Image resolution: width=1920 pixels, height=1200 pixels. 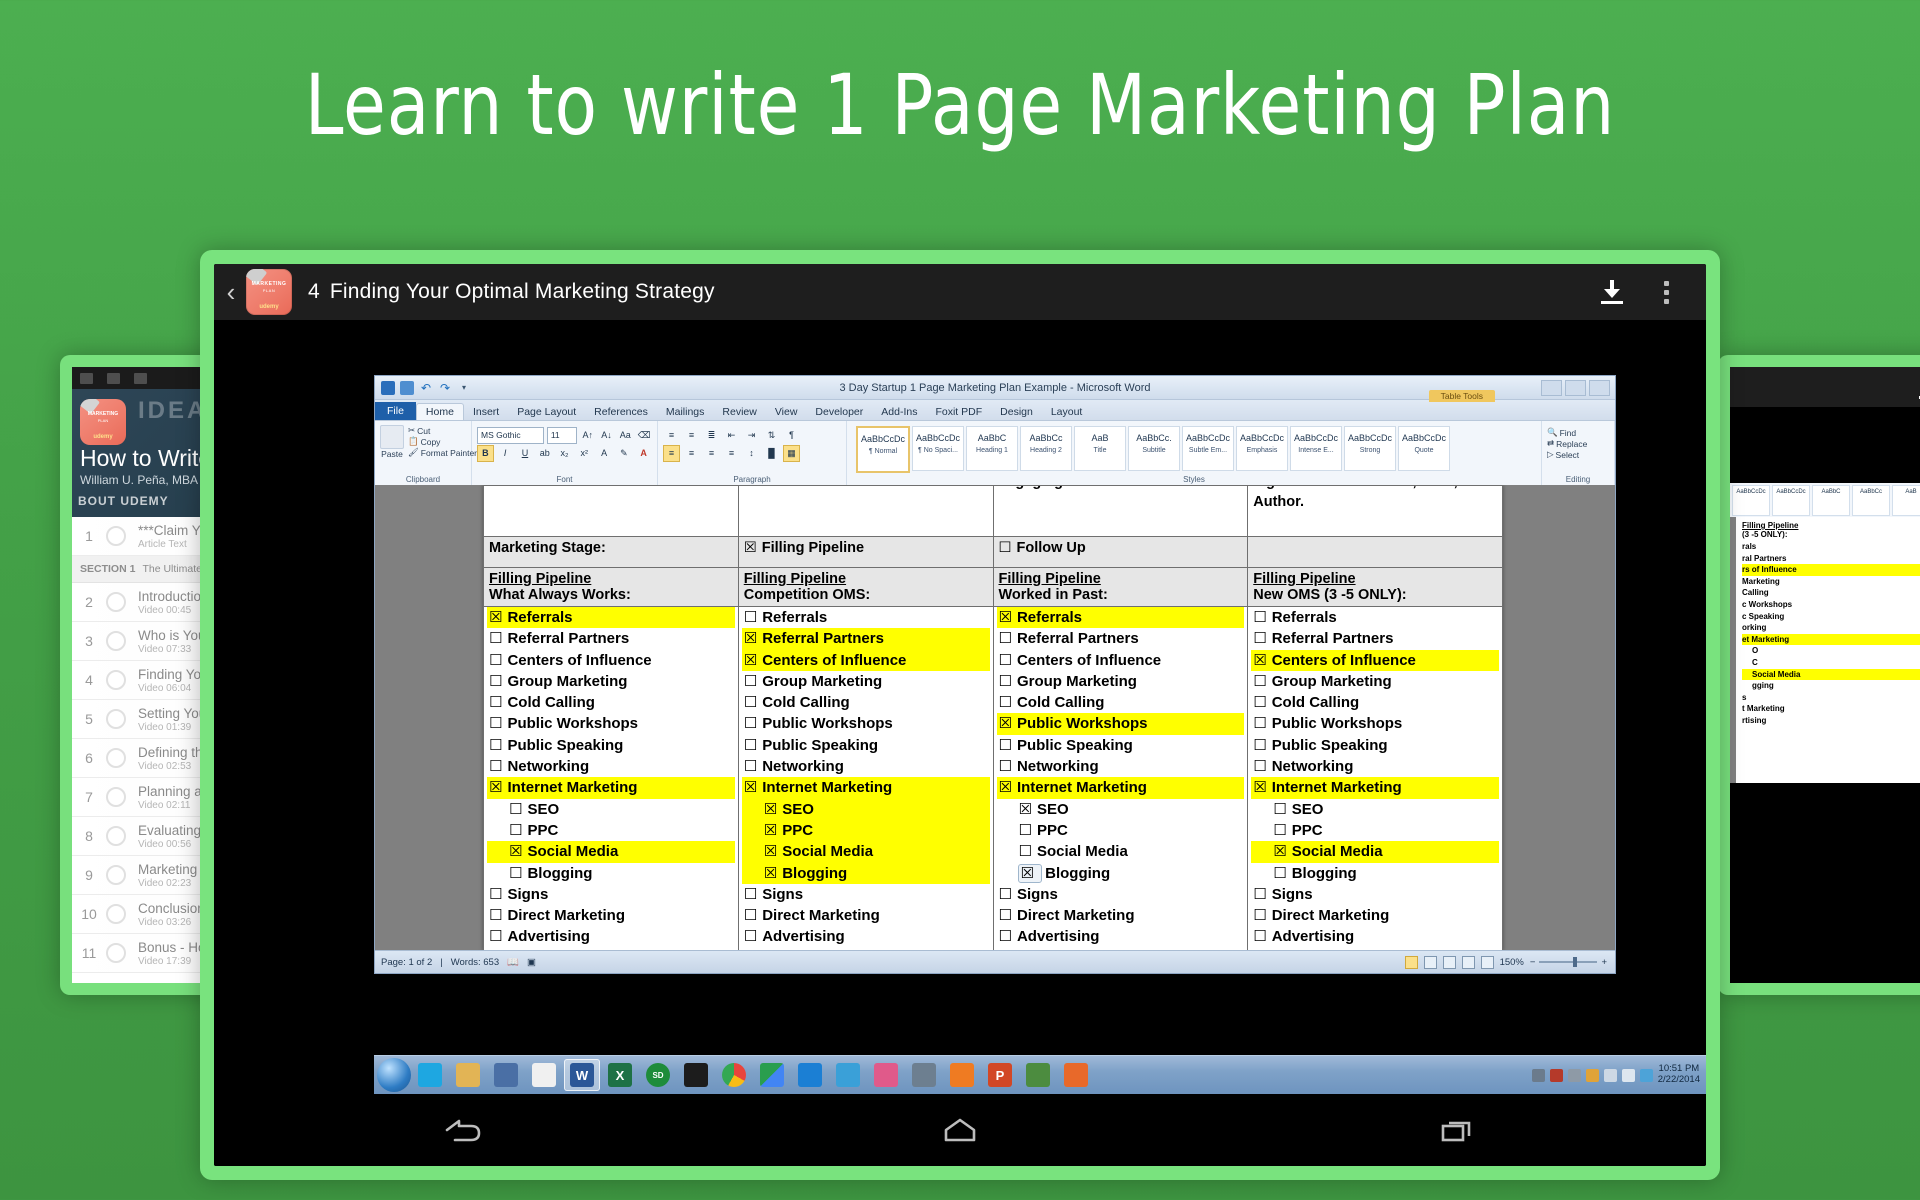 What do you see at coordinates (506, 1075) in the screenshot?
I see `taskbar-media-player-icon` at bounding box center [506, 1075].